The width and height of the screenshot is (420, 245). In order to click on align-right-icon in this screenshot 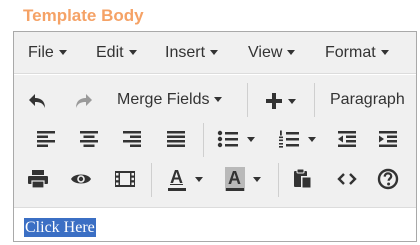, I will do `click(132, 139)`.